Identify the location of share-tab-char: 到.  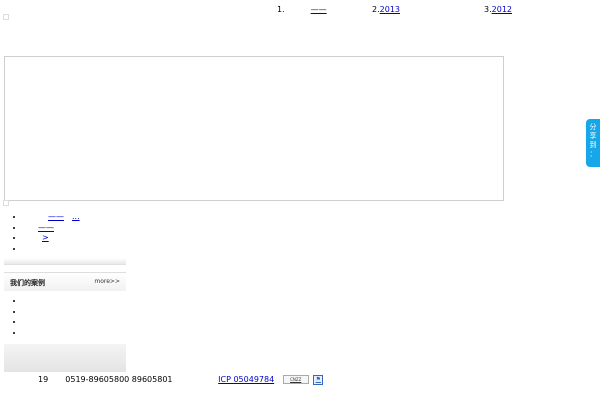
(593, 145).